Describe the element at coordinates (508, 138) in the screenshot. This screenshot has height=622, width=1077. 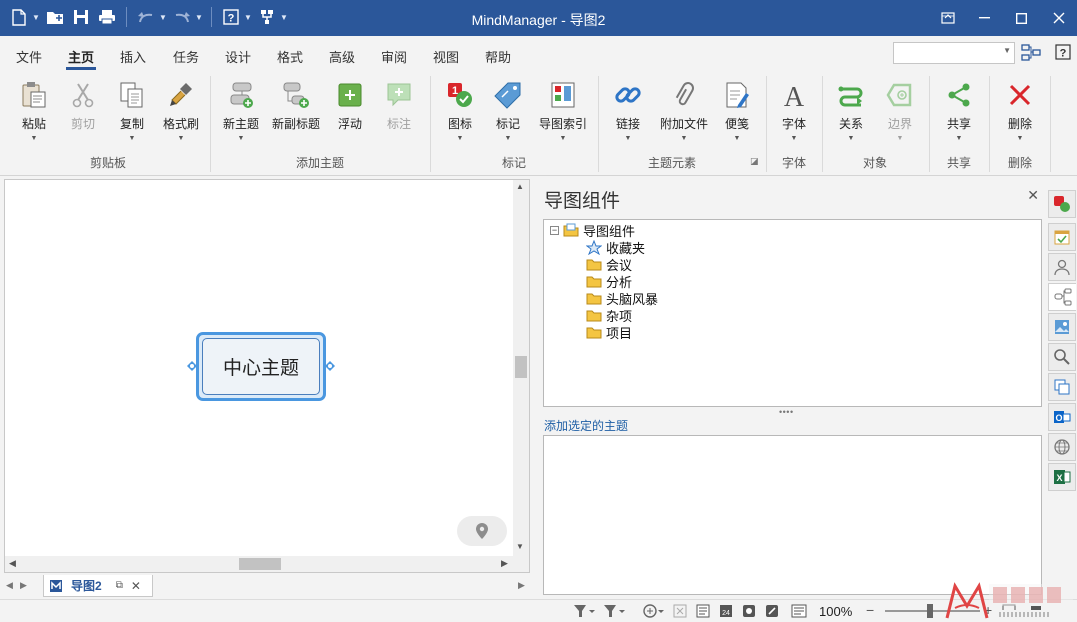
I see `tags-dropdown-icon: ▼` at that location.